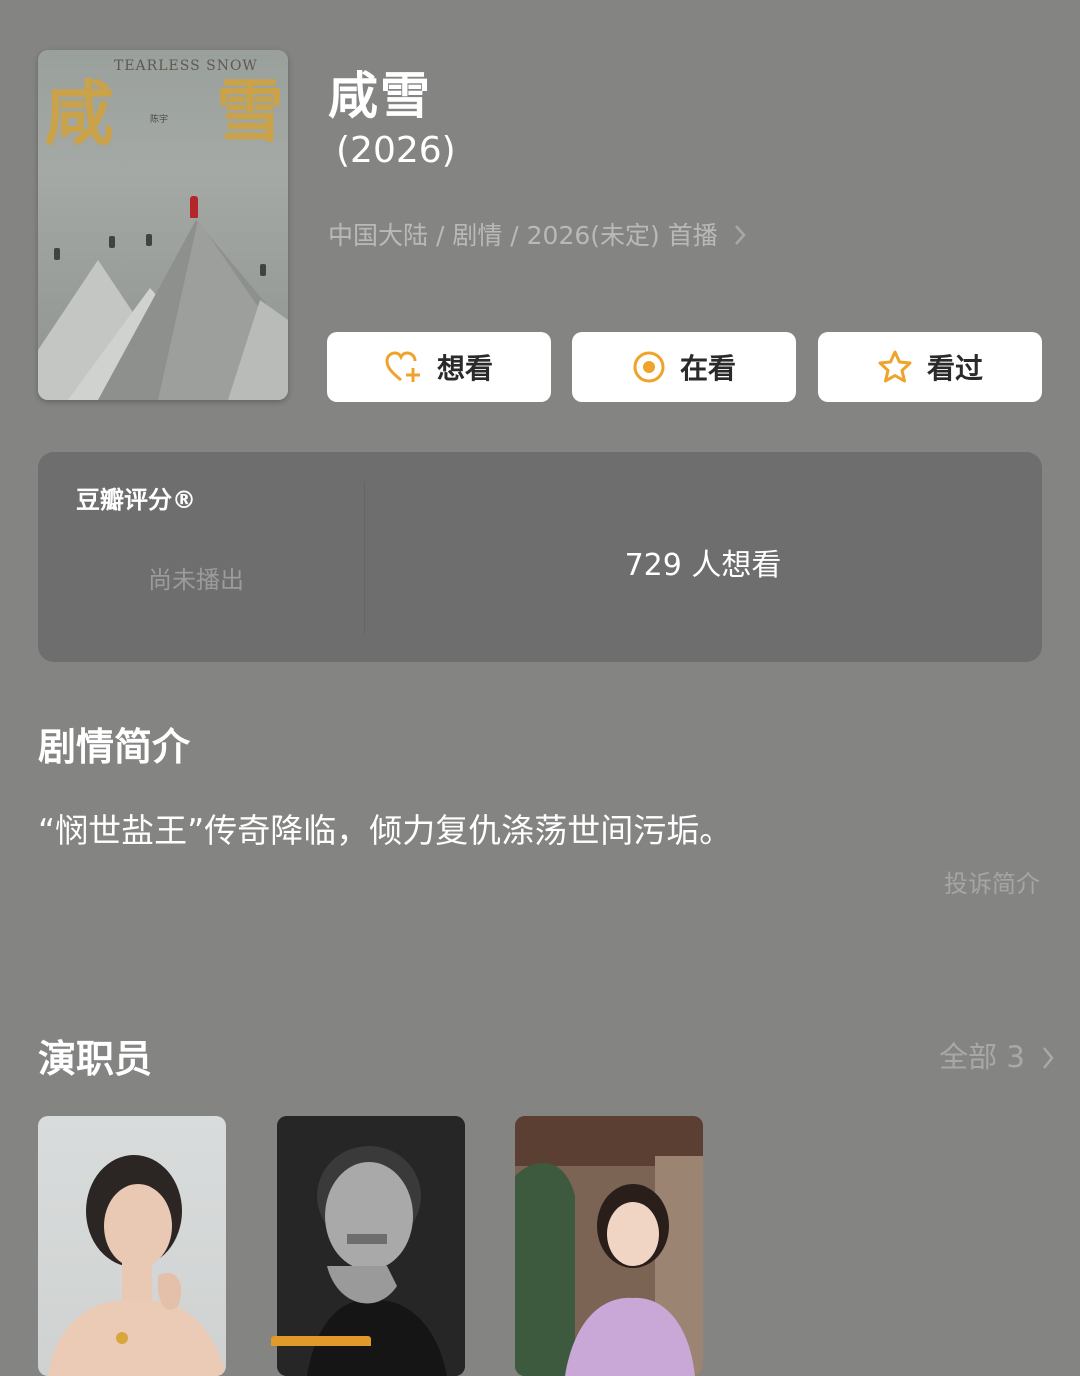 Image resolution: width=1080 pixels, height=1376 pixels. What do you see at coordinates (136, 500) in the screenshot?
I see `rating-label: 豆瓣评分®` at bounding box center [136, 500].